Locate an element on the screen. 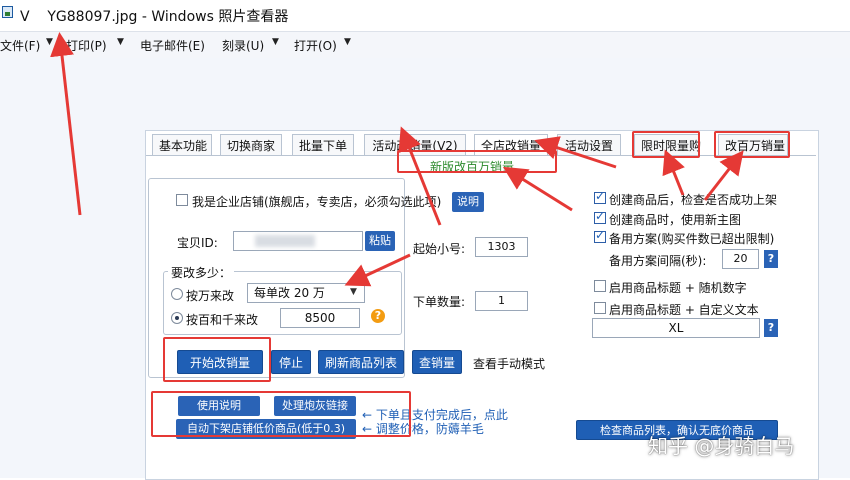 The image size is (850, 480). arrow-to-banner is located at coordinates (537, 189).